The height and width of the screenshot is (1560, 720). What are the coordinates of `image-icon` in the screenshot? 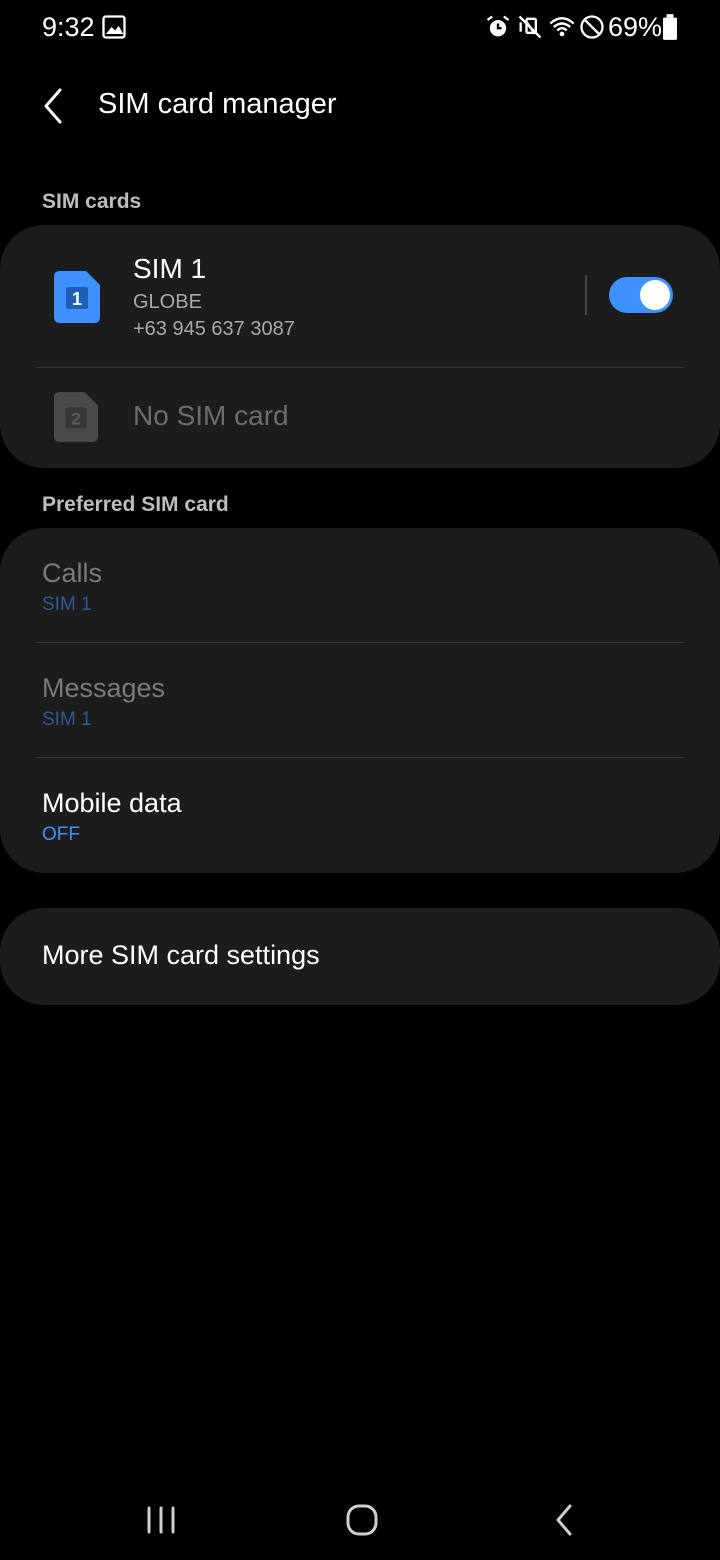 It's located at (114, 27).